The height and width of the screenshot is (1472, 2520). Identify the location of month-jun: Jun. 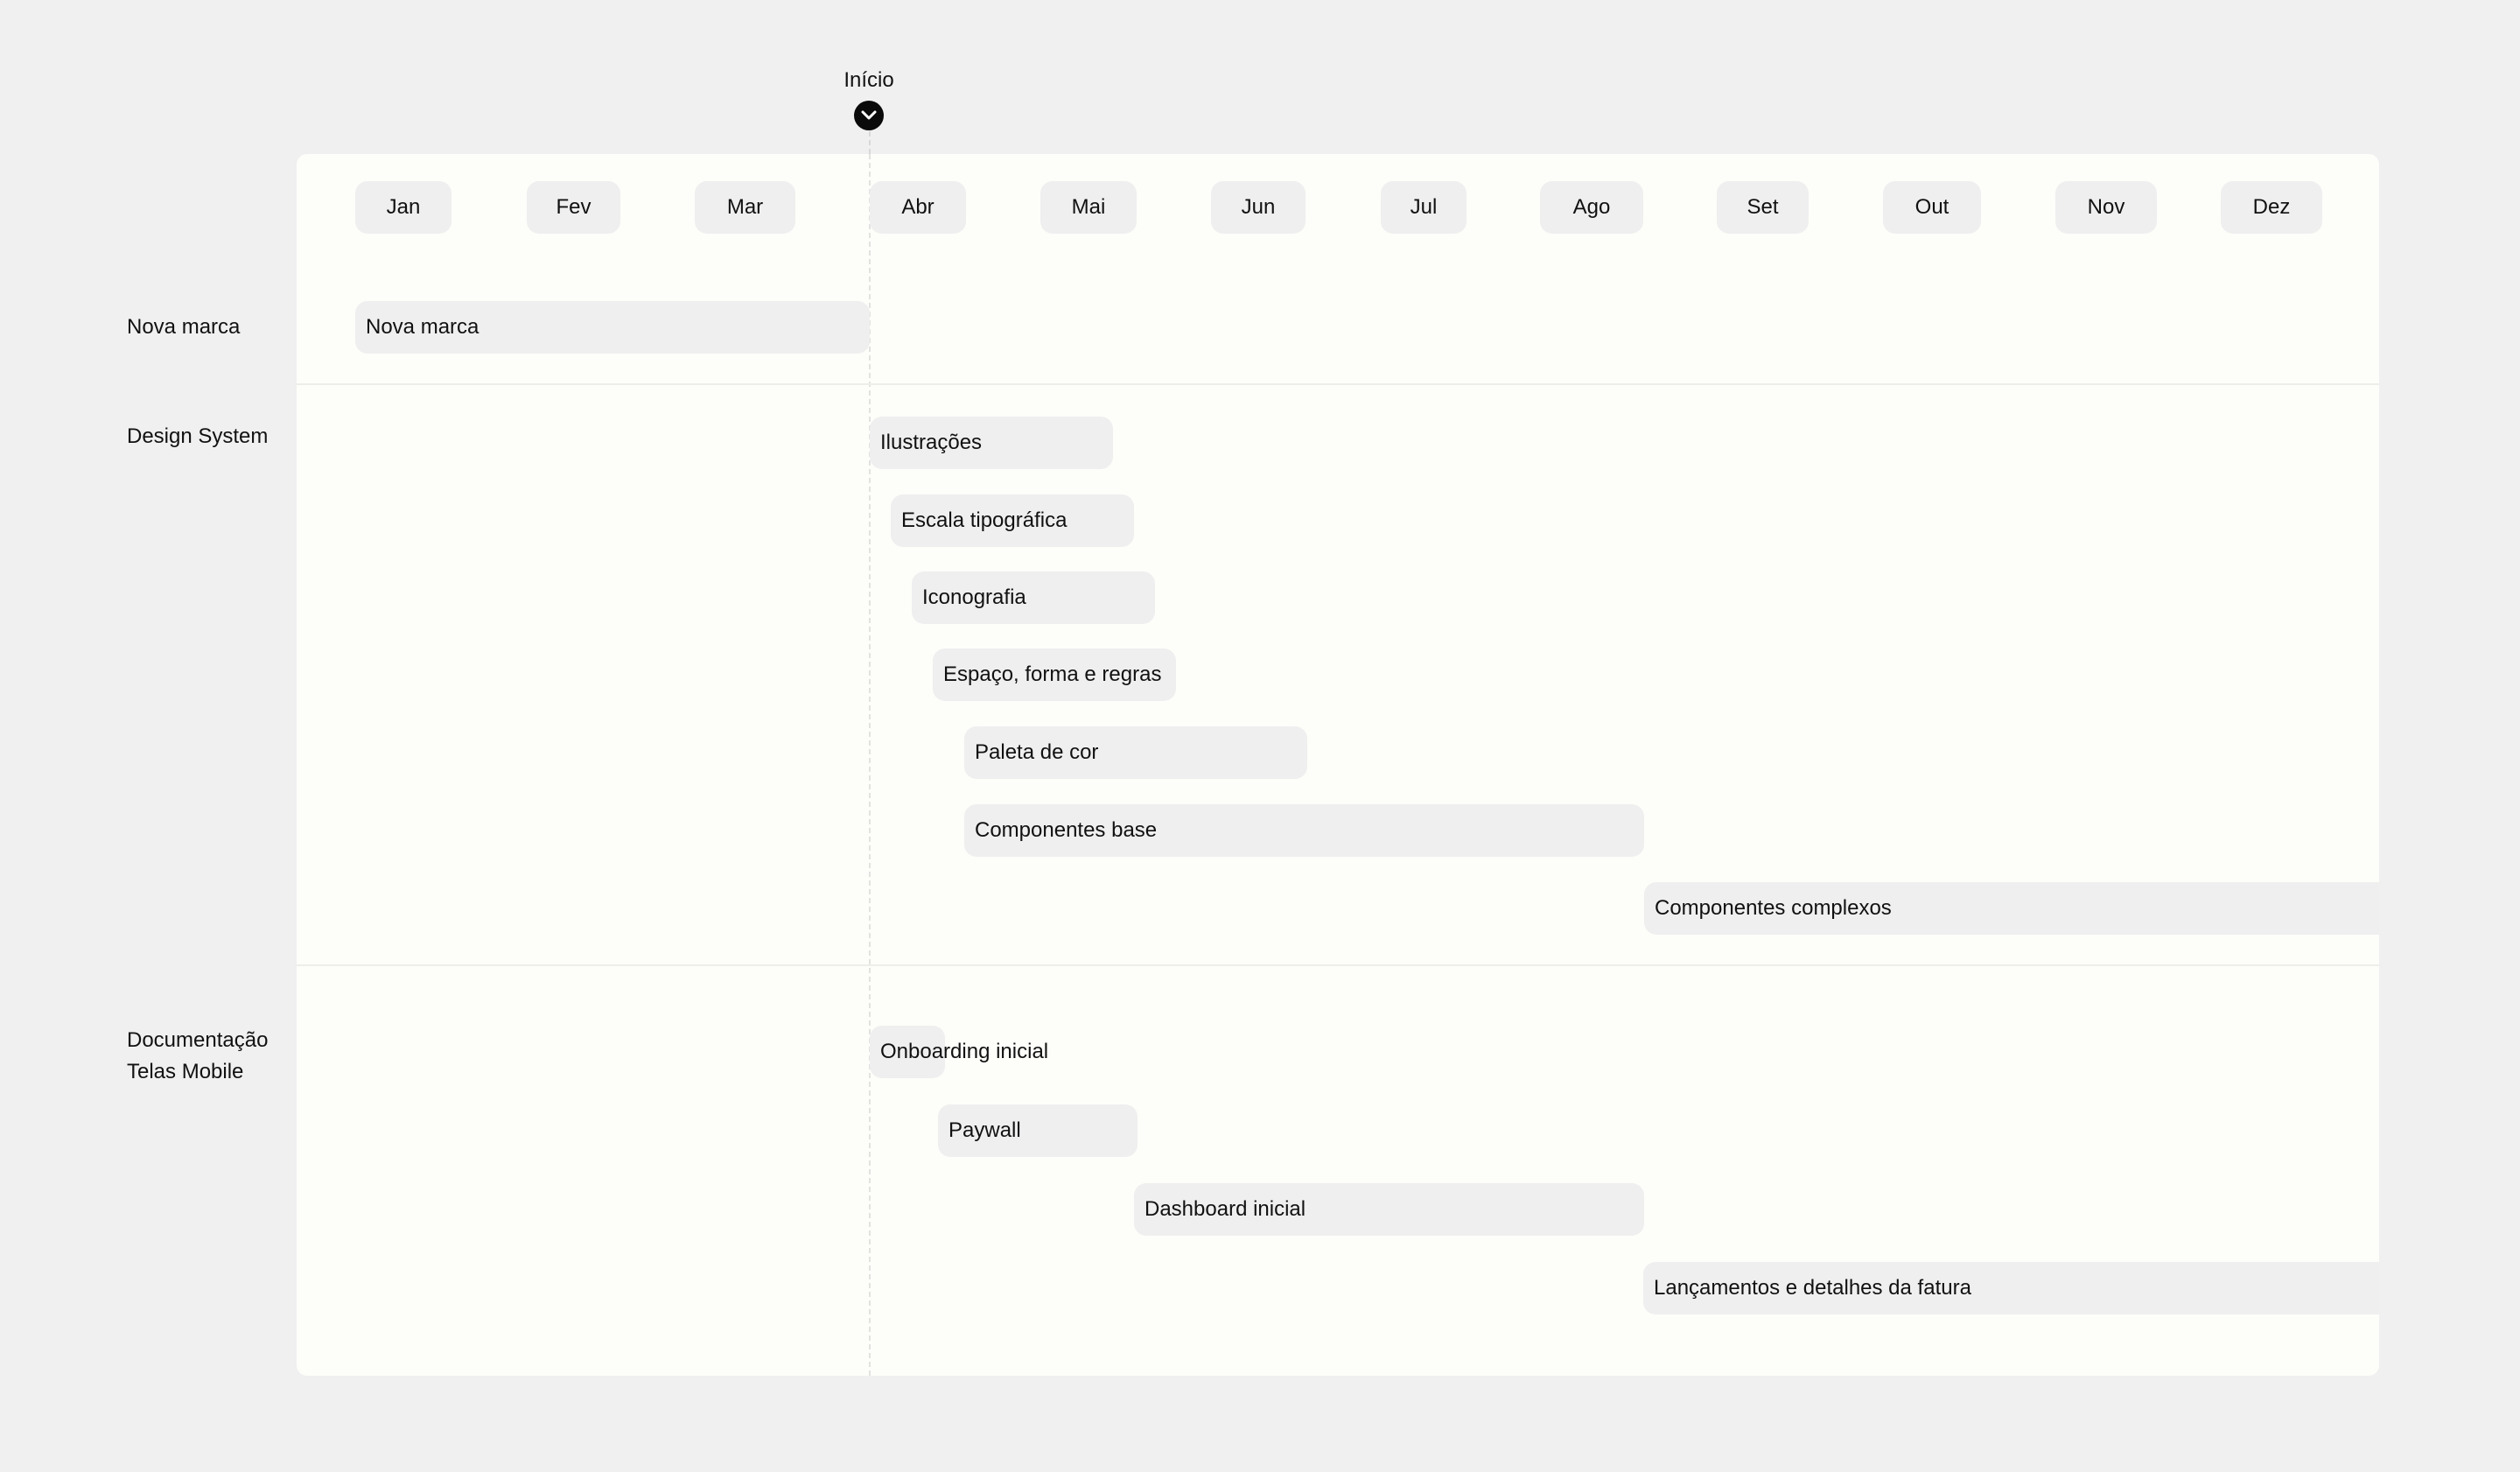
(1258, 207).